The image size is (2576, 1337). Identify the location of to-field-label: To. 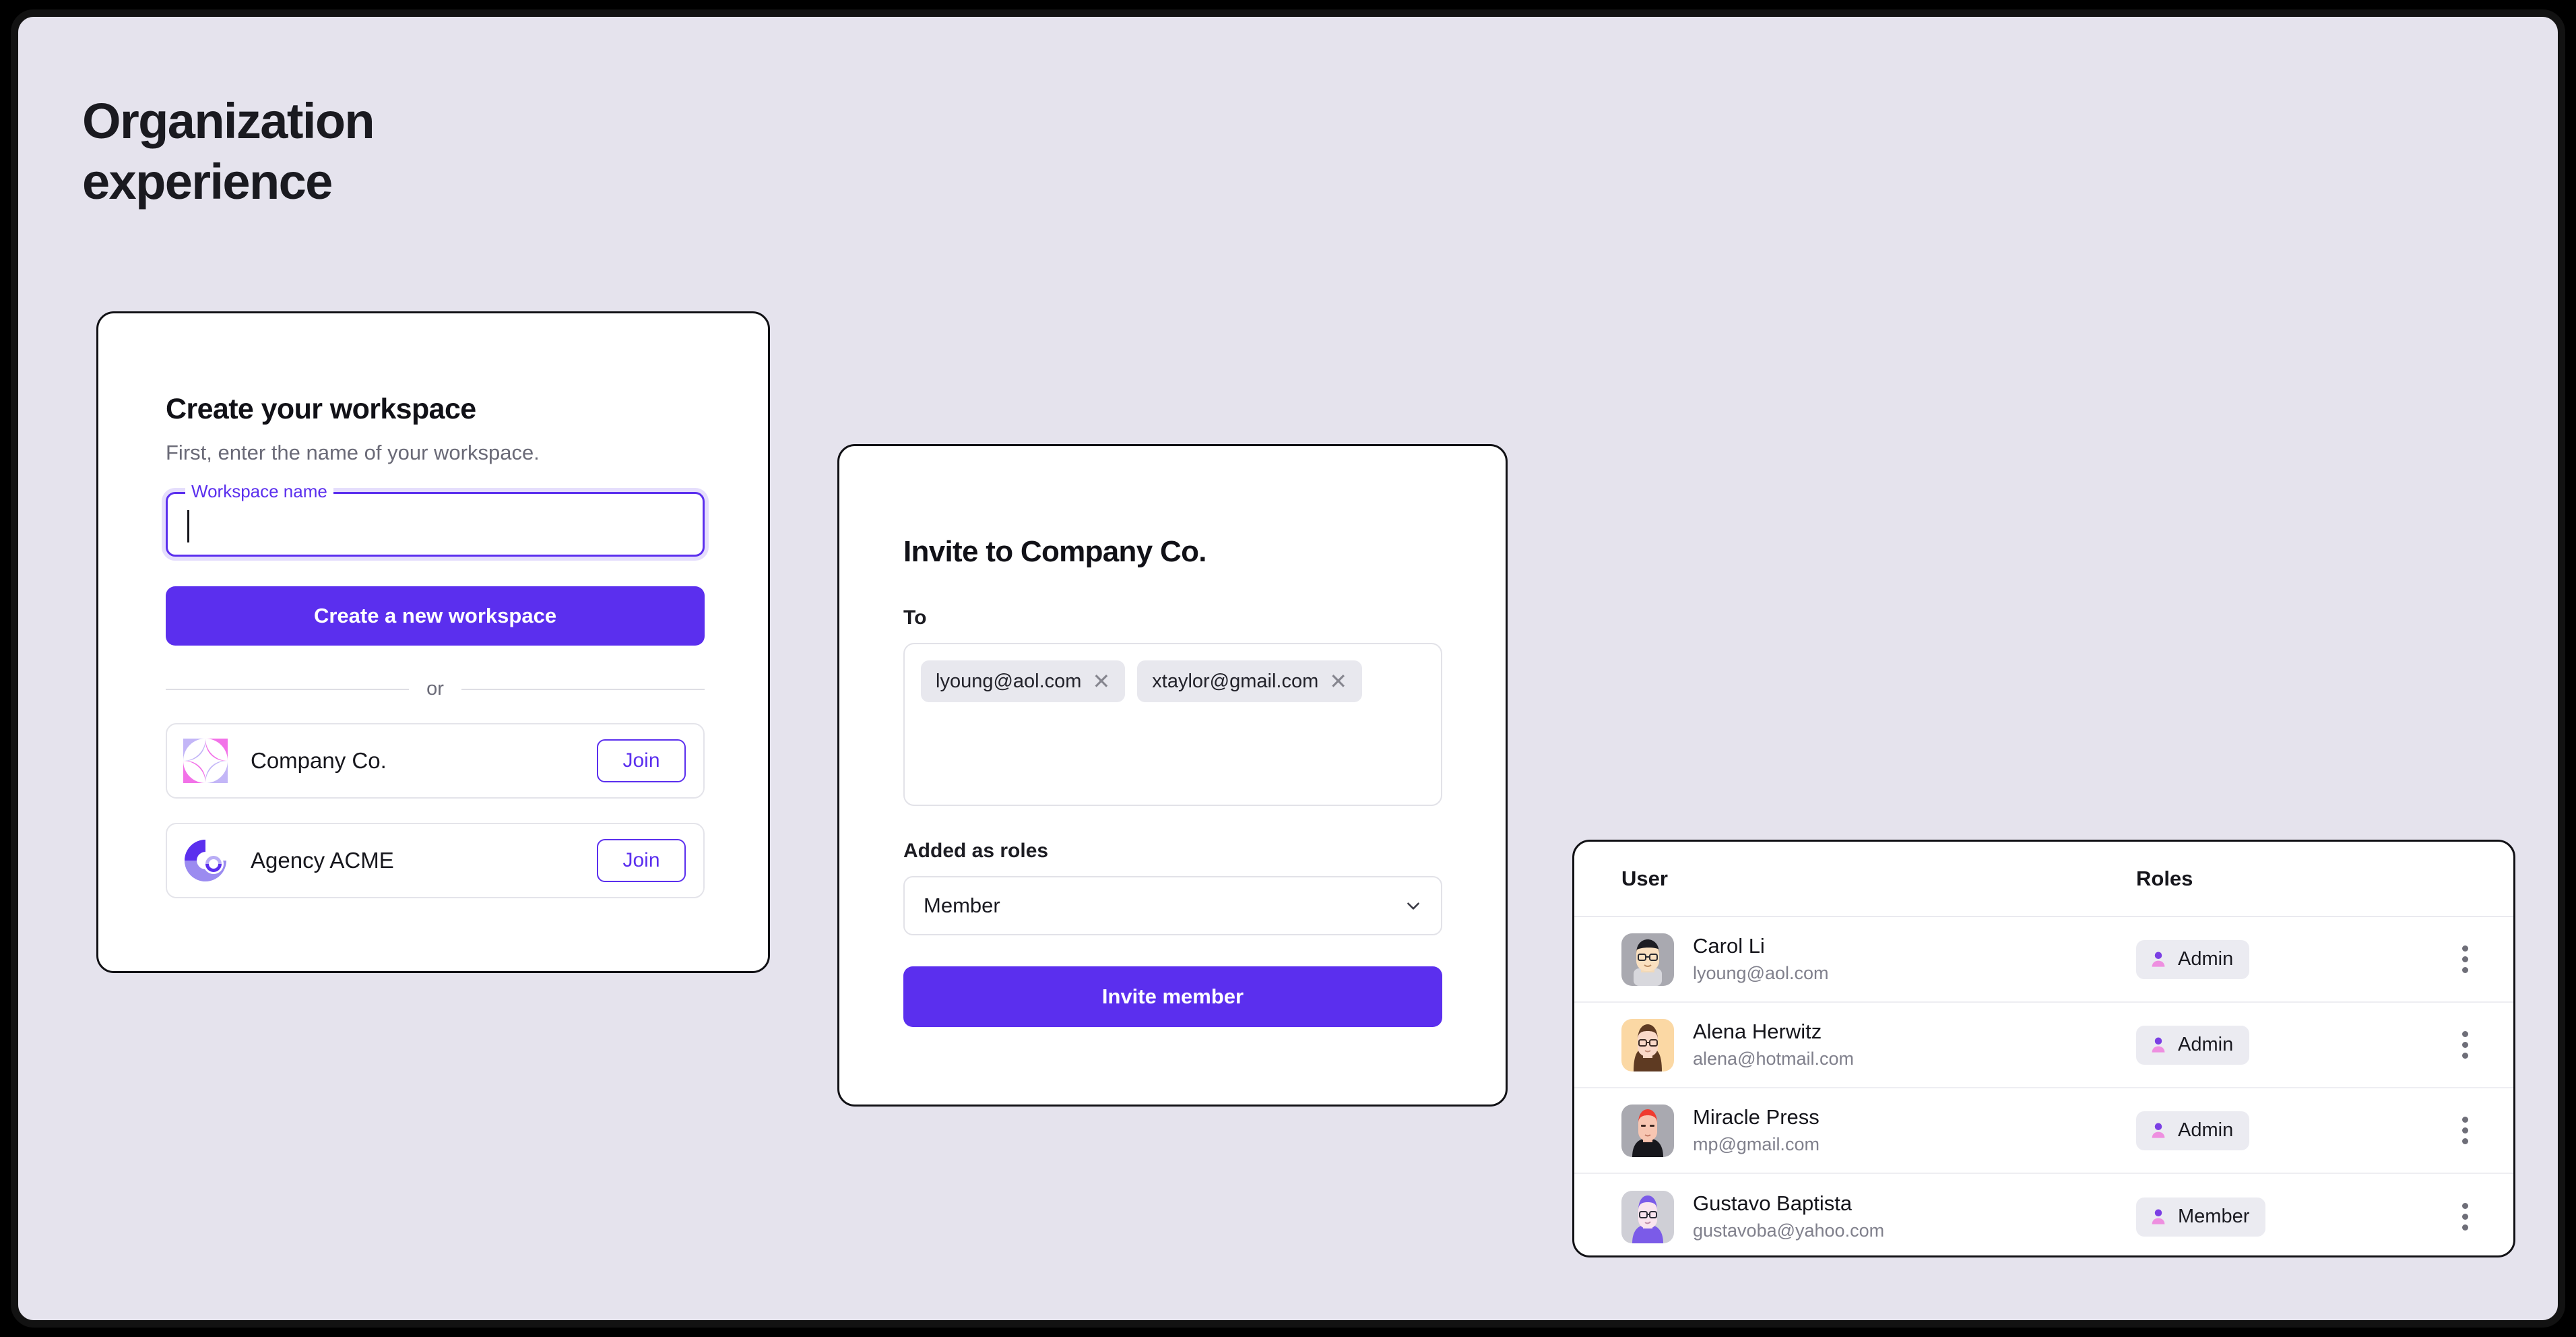
(915, 618).